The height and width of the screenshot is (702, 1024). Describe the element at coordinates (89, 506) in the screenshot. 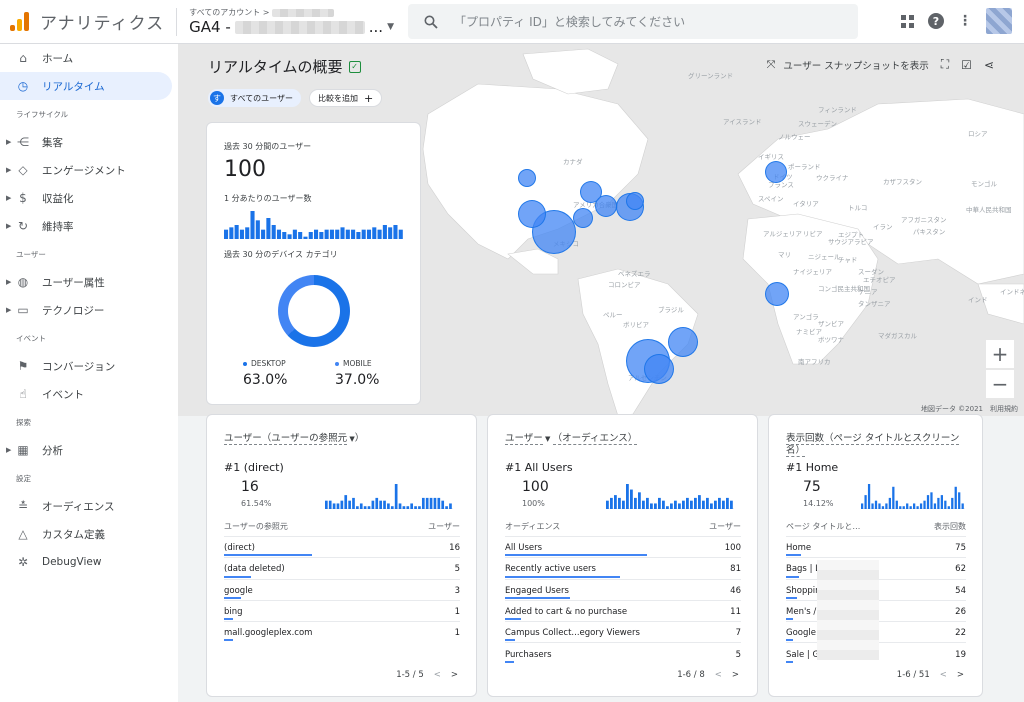

I see `sidebar-item-audiences: ≛ オーディエンス` at that location.